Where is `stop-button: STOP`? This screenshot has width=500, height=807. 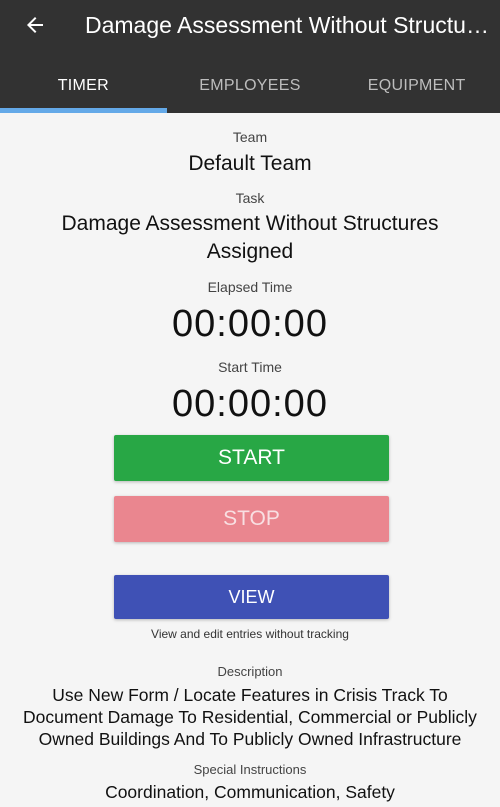 stop-button: STOP is located at coordinates (251, 519).